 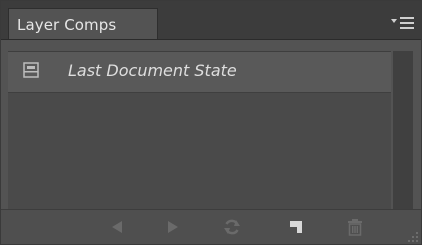 What do you see at coordinates (403, 130) in the screenshot?
I see `scrollbar` at bounding box center [403, 130].